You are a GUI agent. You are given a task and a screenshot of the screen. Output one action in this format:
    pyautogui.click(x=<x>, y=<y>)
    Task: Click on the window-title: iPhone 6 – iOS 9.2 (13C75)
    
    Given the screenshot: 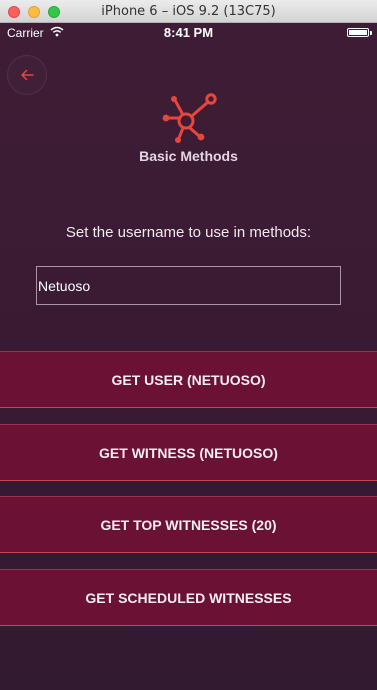 What is the action you would take?
    pyautogui.click(x=188, y=11)
    